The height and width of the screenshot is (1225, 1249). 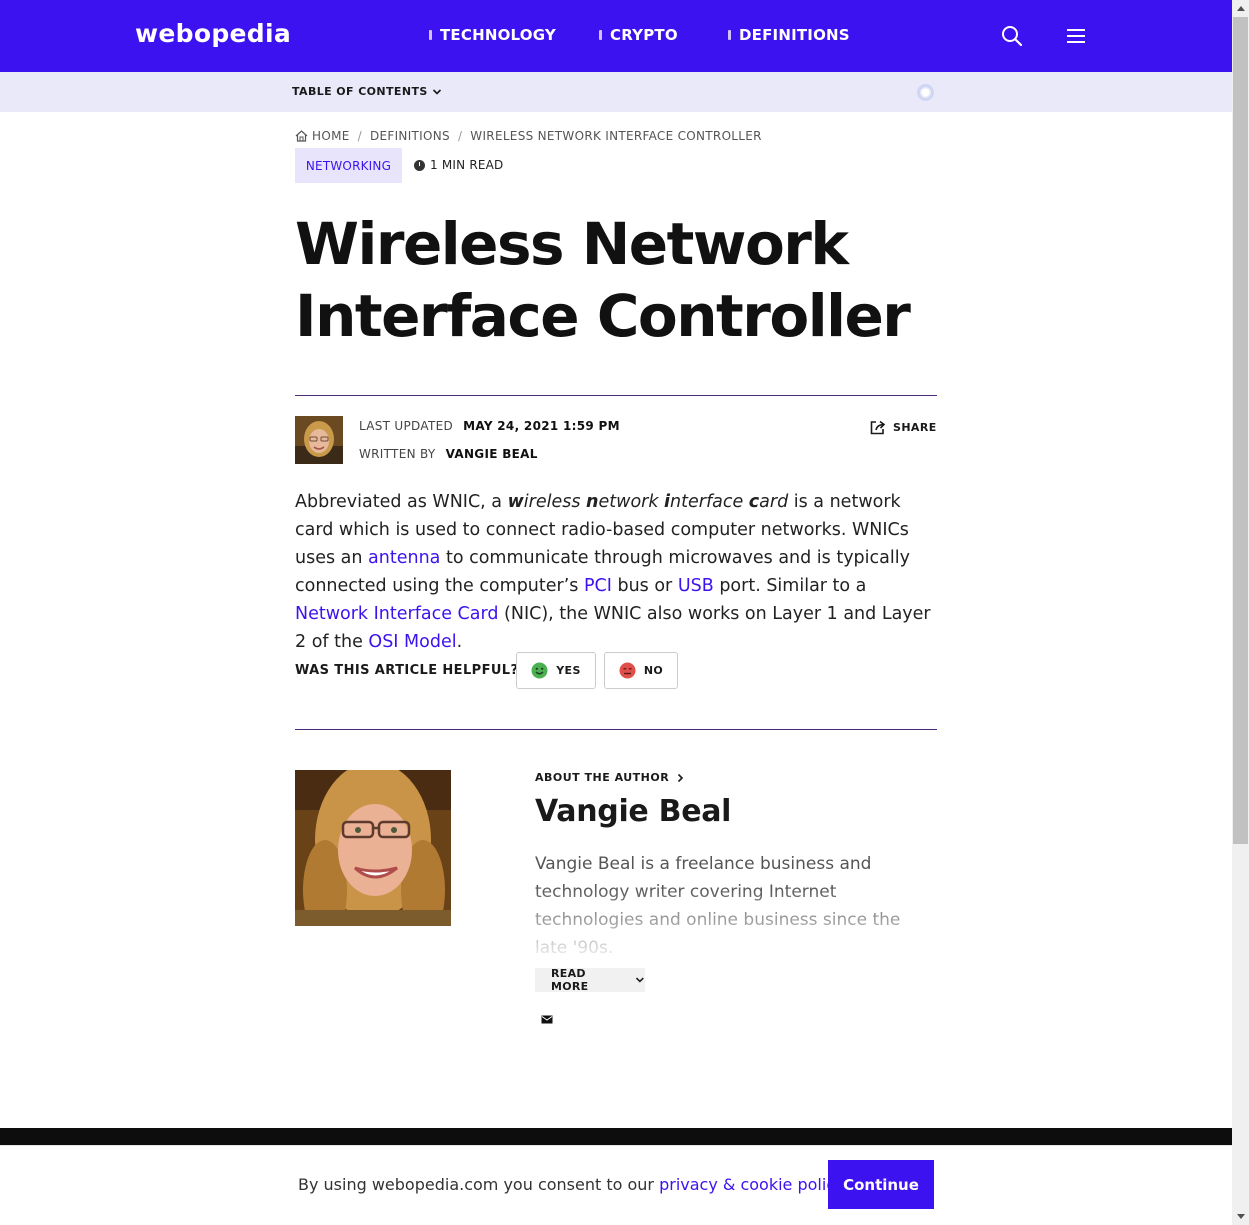 What do you see at coordinates (754, 502) in the screenshot?
I see `term-initial: c` at bounding box center [754, 502].